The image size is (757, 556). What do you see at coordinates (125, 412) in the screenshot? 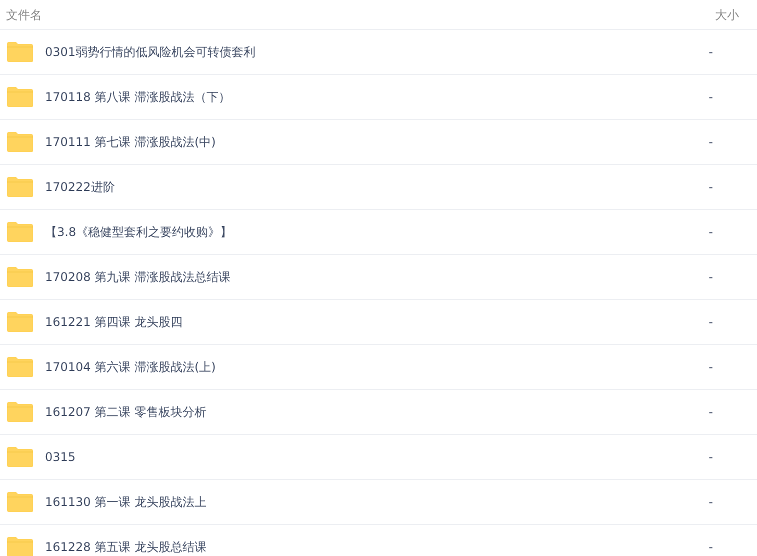
I see `file-name: 161207 第二课 零售板块分析` at bounding box center [125, 412].